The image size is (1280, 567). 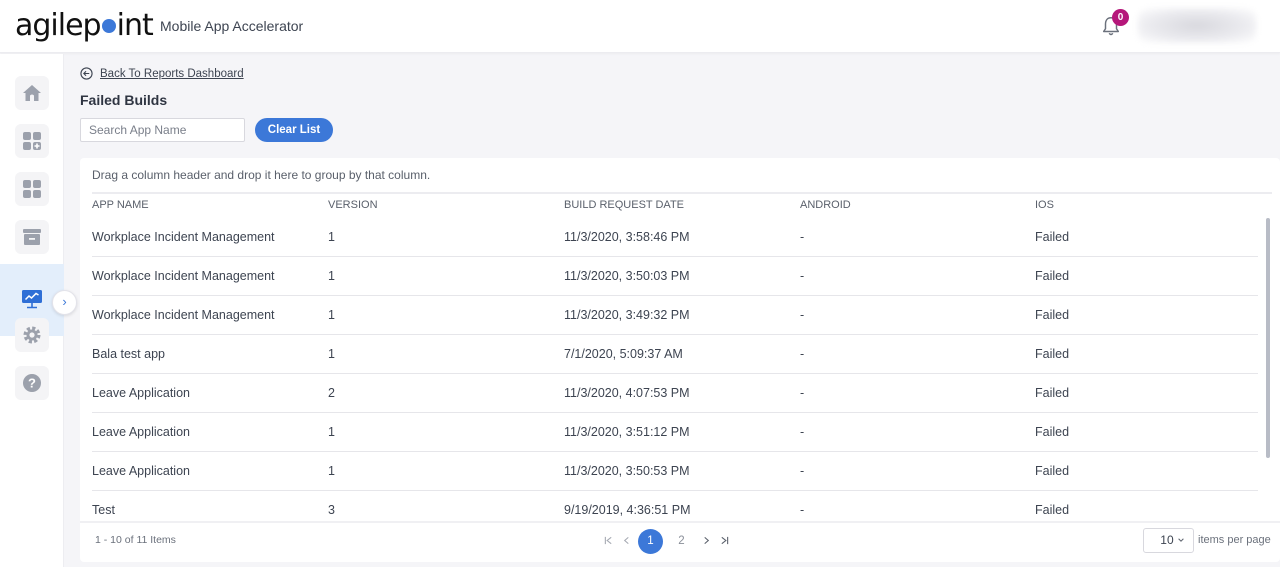 I want to click on first-page-icon, so click(x=608, y=540).